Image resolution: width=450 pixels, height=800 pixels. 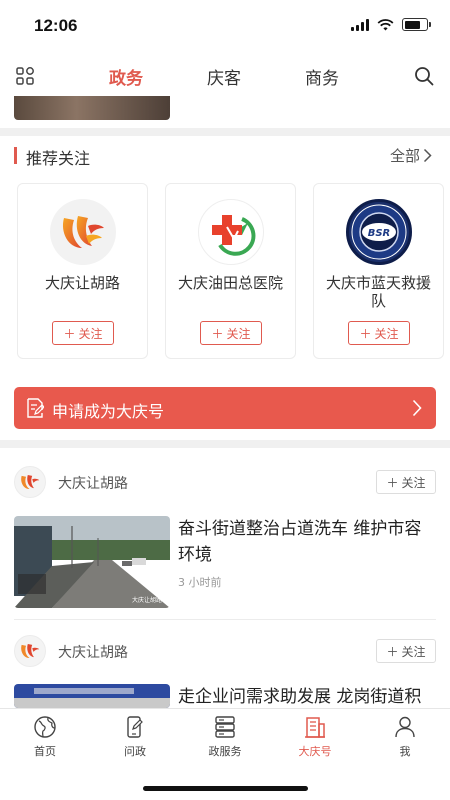 What do you see at coordinates (225, 751) in the screenshot?
I see `tab-label: 政服务` at bounding box center [225, 751].